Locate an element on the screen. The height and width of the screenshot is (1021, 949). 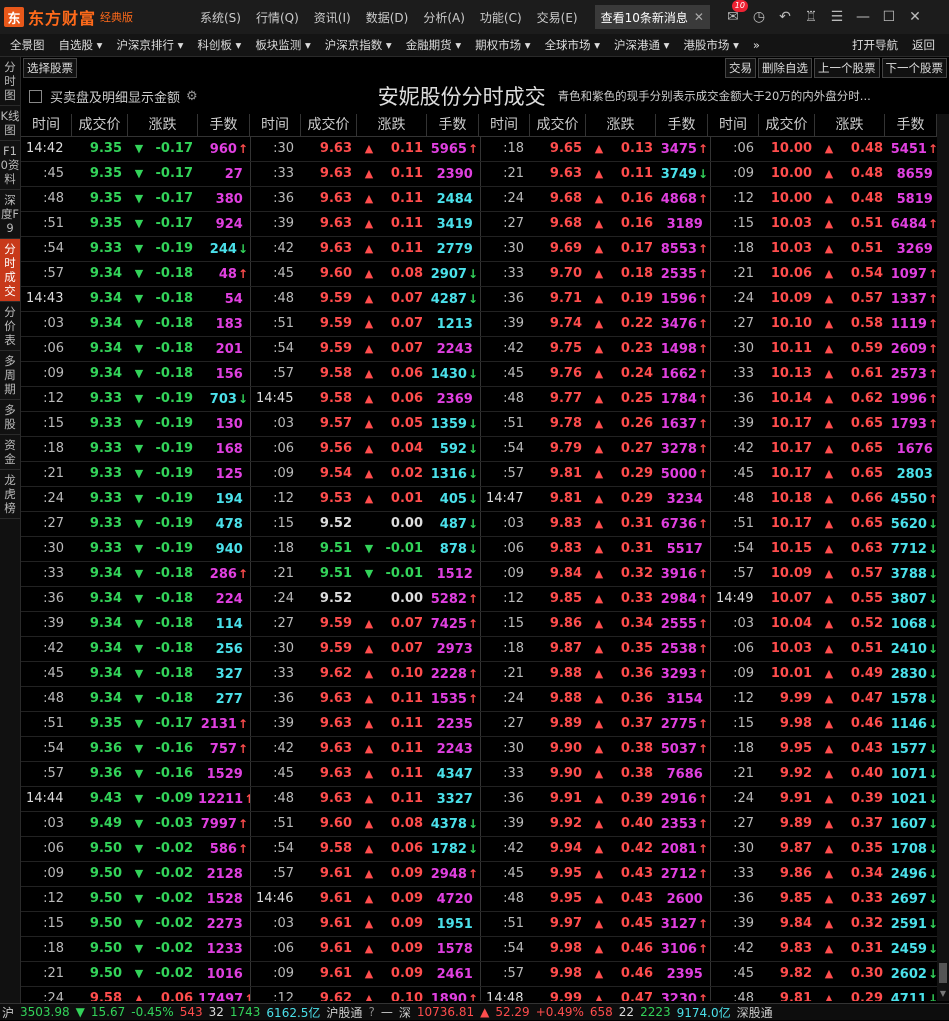
trade-price: 10.17 is located at coordinates (791, 423).